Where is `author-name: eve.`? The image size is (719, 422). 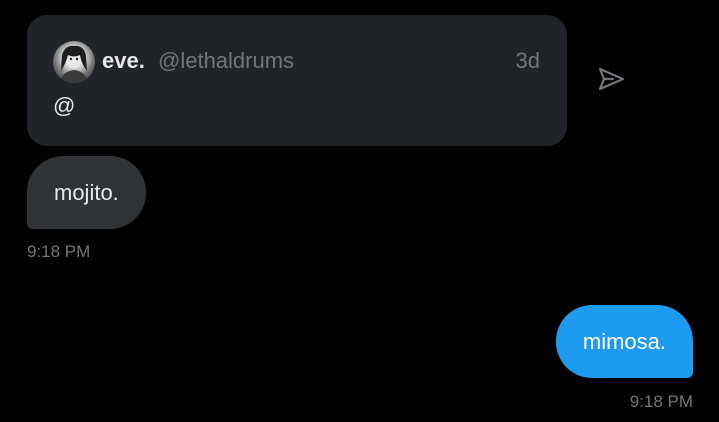
author-name: eve. is located at coordinates (123, 61).